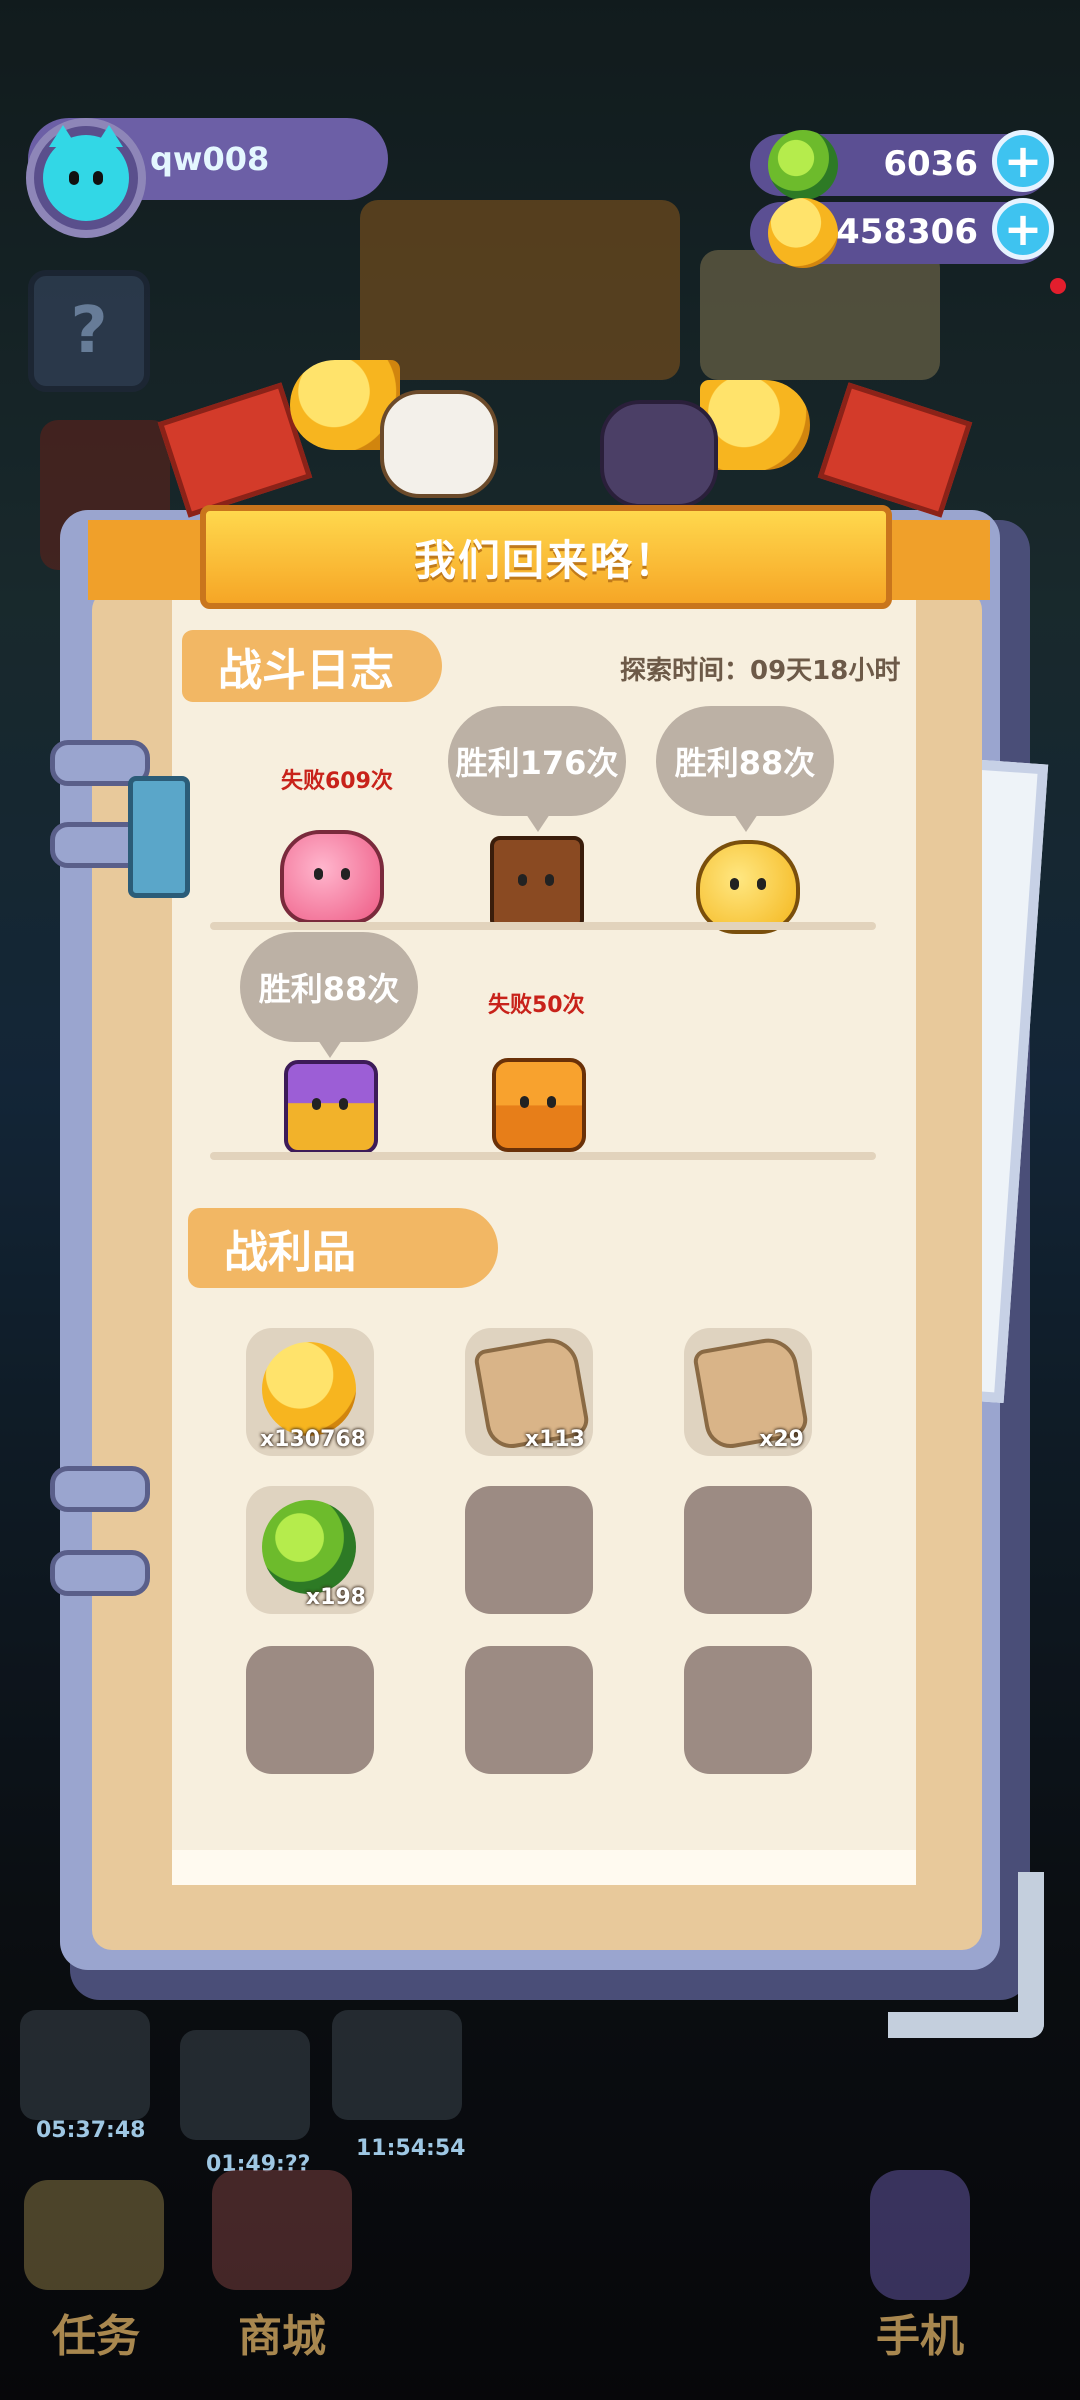 The image size is (1080, 2400). I want to click on username: qw008, so click(210, 159).